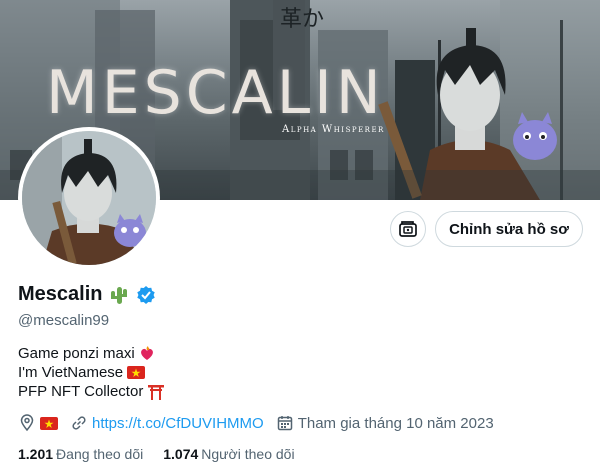 Image resolution: width=600 pixels, height=472 pixels. I want to click on torii-gate-icon, so click(156, 392).